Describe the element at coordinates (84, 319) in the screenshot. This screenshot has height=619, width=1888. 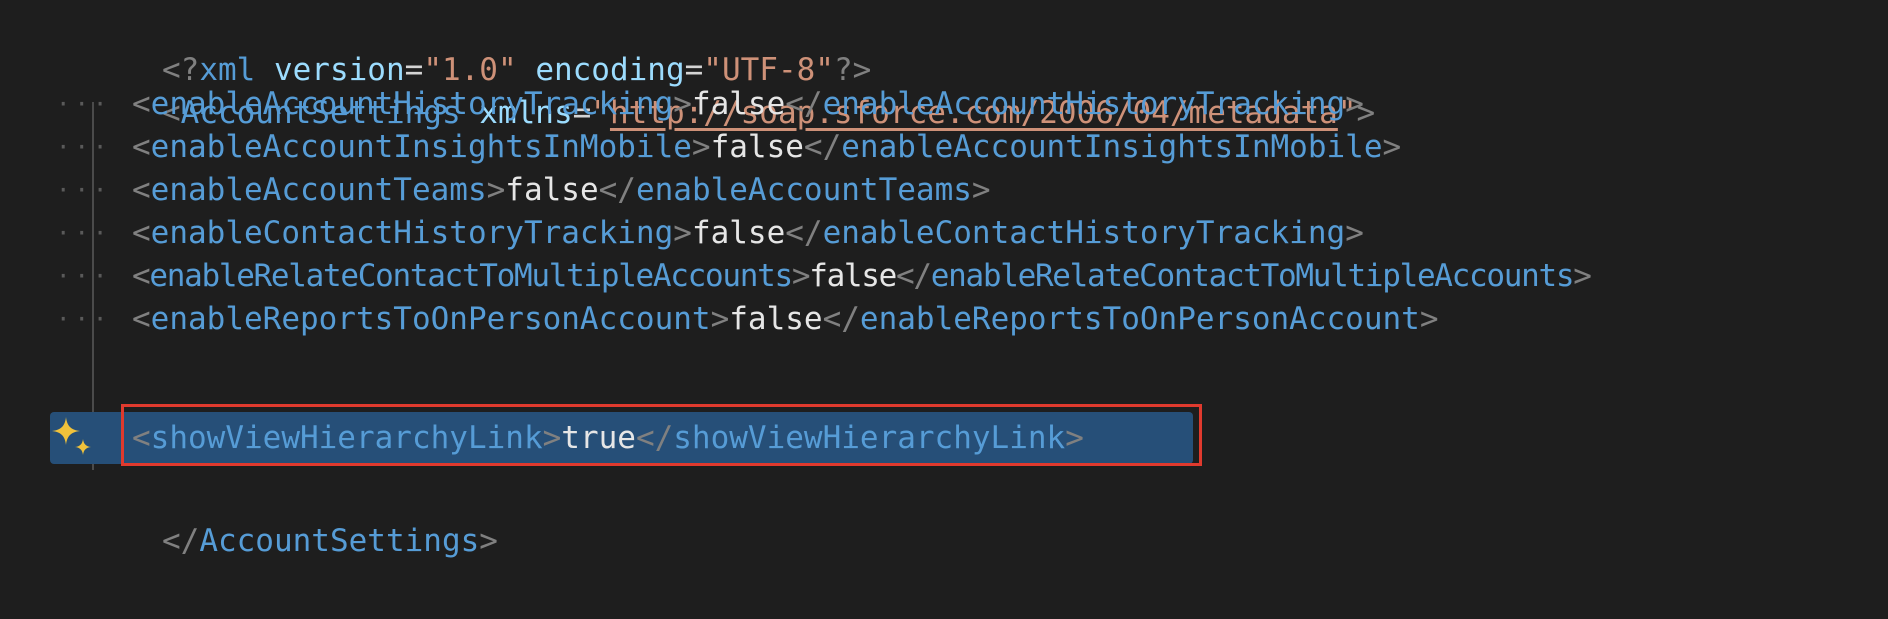
I see `whitespace-dots: ···` at that location.